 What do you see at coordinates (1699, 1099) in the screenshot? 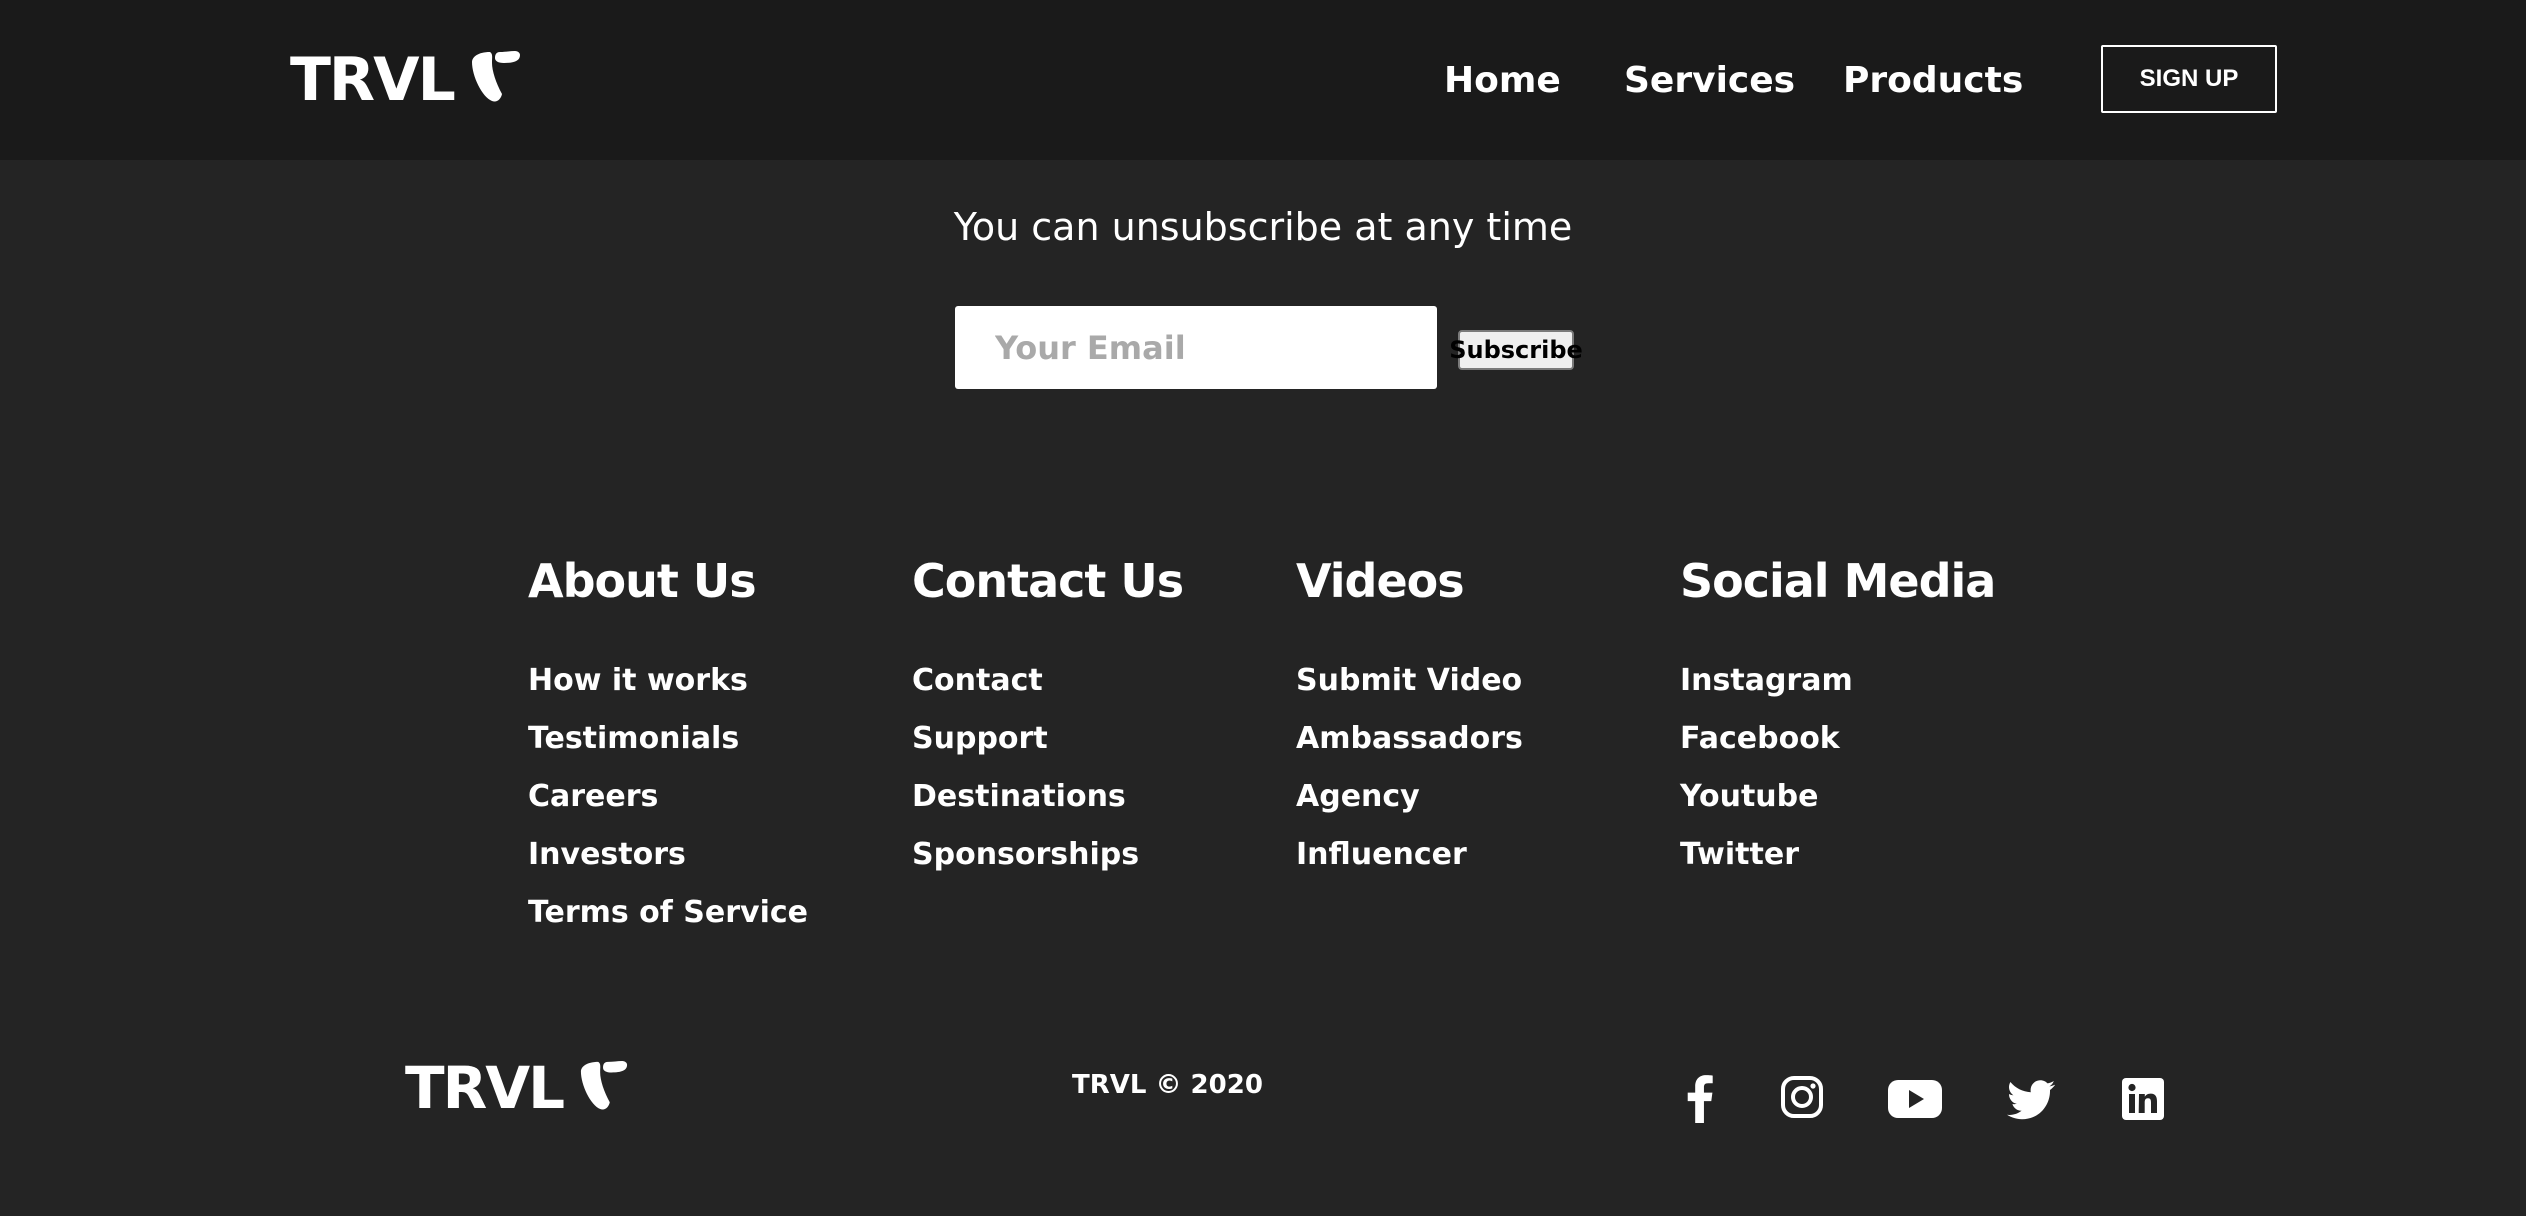
I see `facebook-icon` at bounding box center [1699, 1099].